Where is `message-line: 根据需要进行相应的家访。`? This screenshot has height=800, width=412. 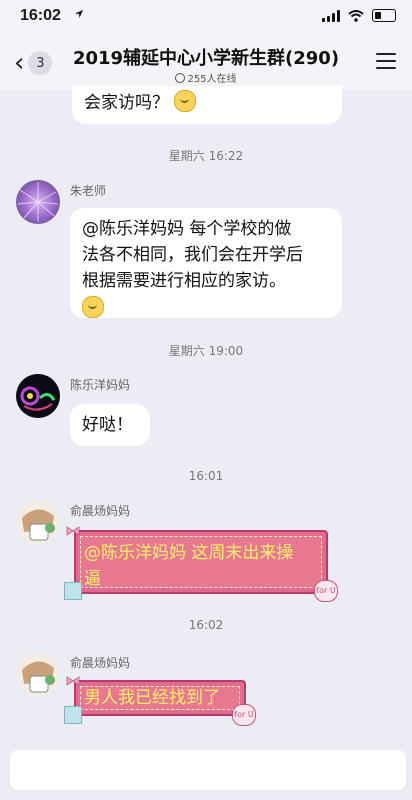
message-line: 根据需要进行相应的家访。 is located at coordinates (184, 281).